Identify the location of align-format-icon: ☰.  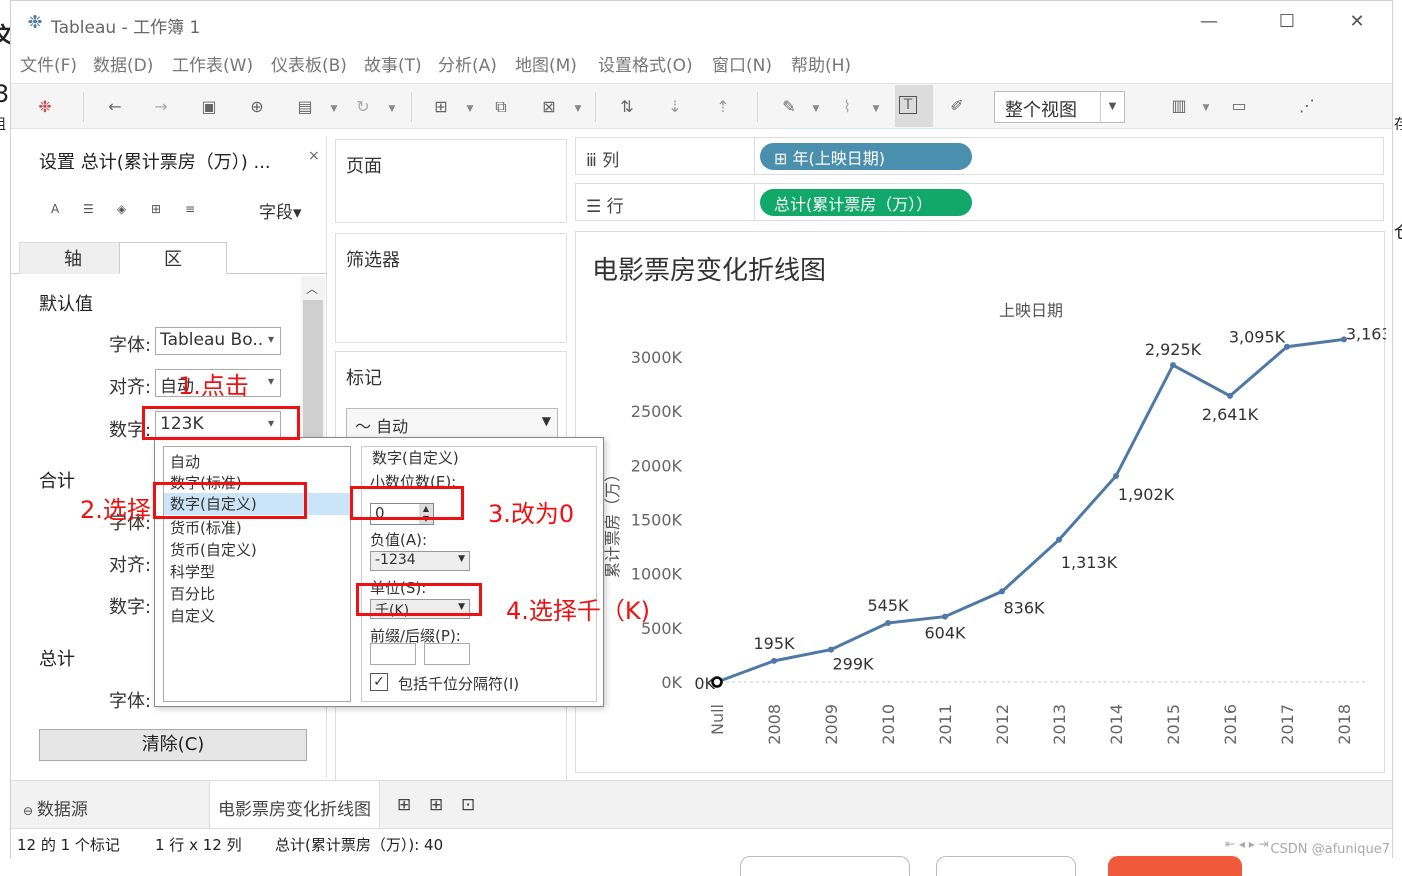
(88, 209).